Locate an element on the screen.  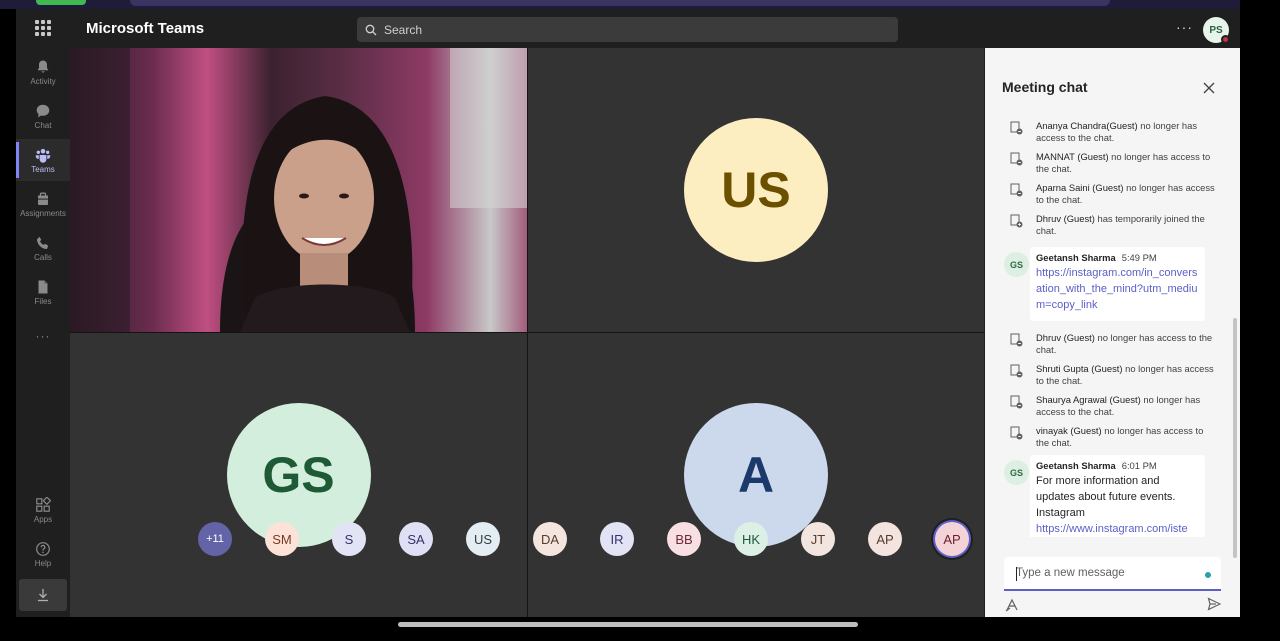
participant-avatar: SA is located at coordinates (416, 539).